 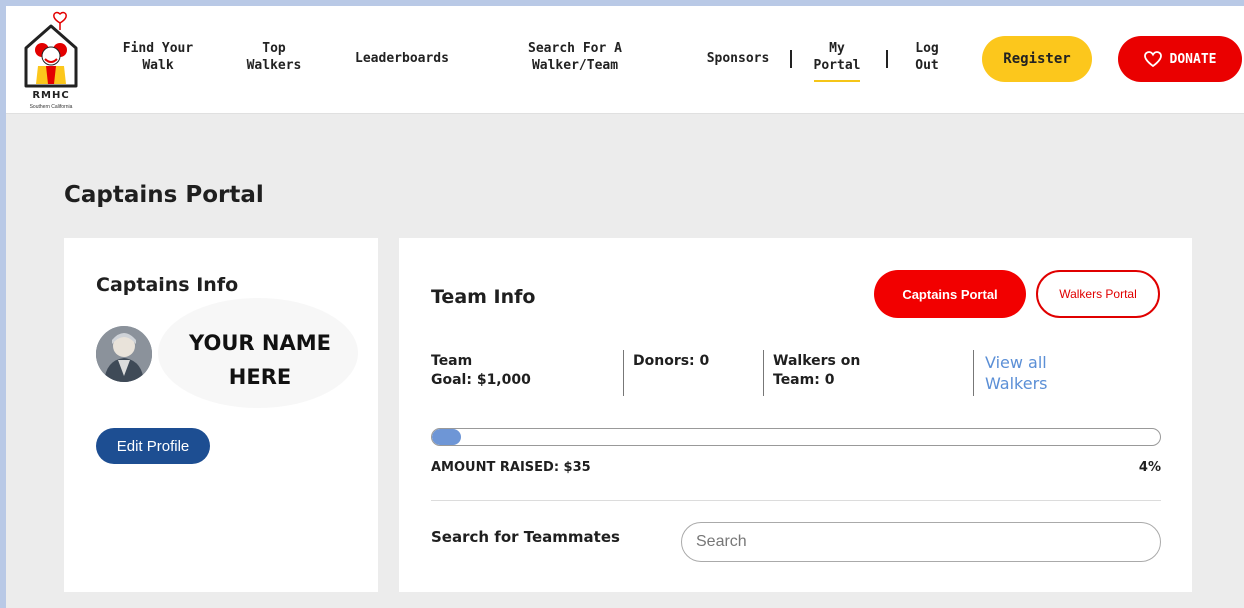 What do you see at coordinates (274, 65) in the screenshot?
I see `nav-top-walkers-line-2: Walkers` at bounding box center [274, 65].